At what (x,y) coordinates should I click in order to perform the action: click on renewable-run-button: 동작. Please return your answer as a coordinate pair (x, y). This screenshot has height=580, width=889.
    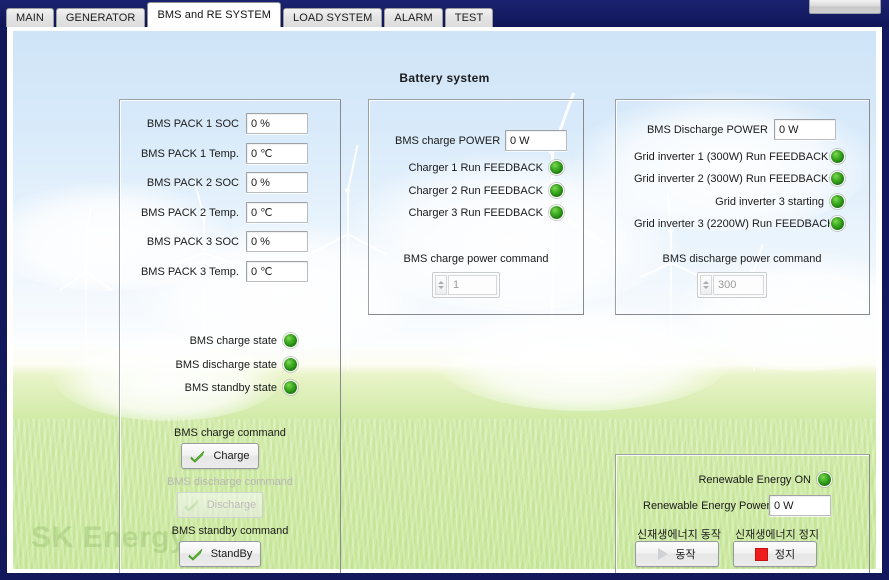
    Looking at the image, I should click on (677, 554).